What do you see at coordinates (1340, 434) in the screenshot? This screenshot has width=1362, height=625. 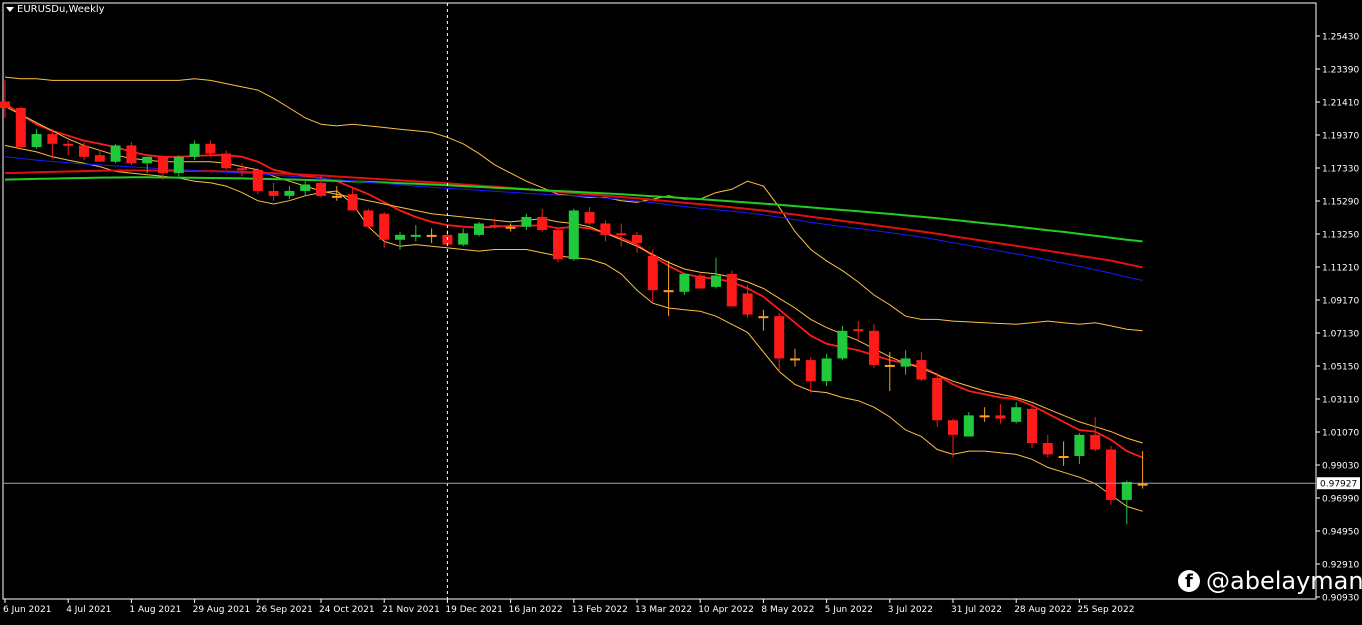 I see `price-tick-label: 1.01070` at bounding box center [1340, 434].